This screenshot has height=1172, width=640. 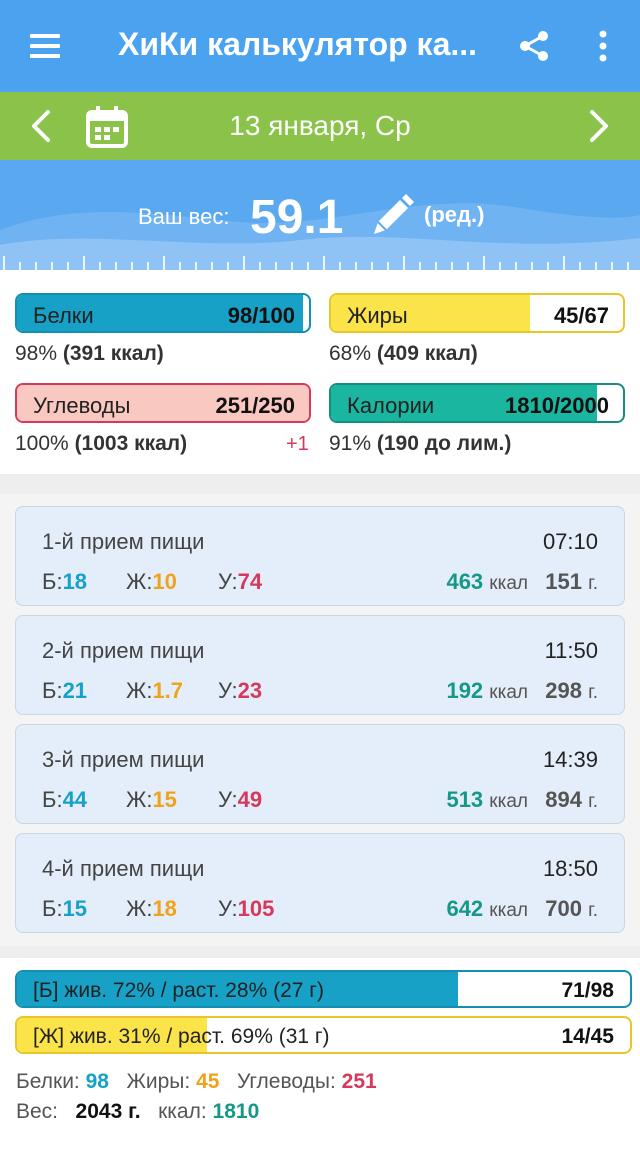 What do you see at coordinates (240, 799) in the screenshot?
I see `meal-carbs: У:49` at bounding box center [240, 799].